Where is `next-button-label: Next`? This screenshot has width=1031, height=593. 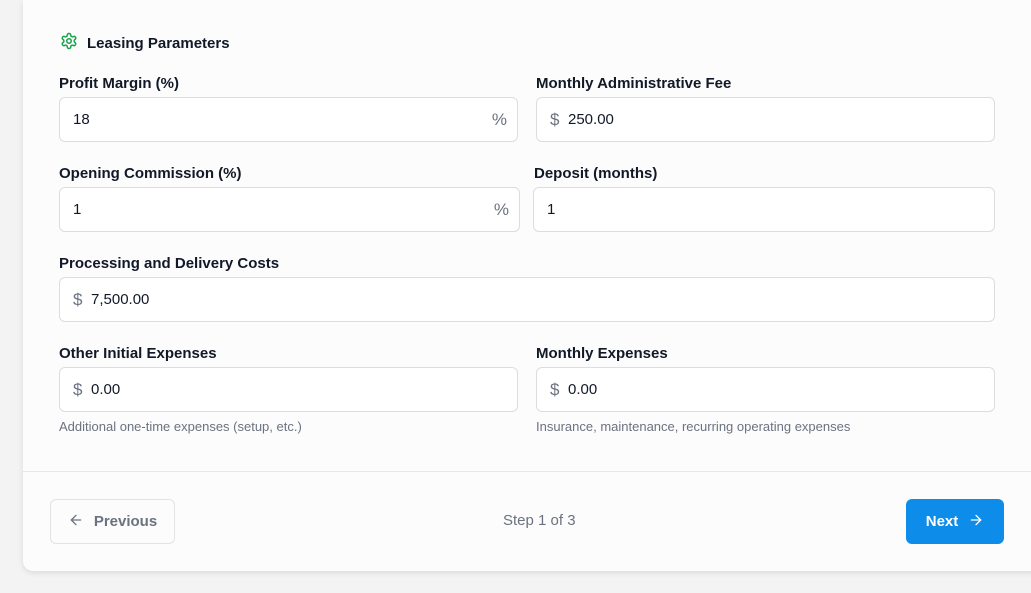 next-button-label: Next is located at coordinates (942, 521).